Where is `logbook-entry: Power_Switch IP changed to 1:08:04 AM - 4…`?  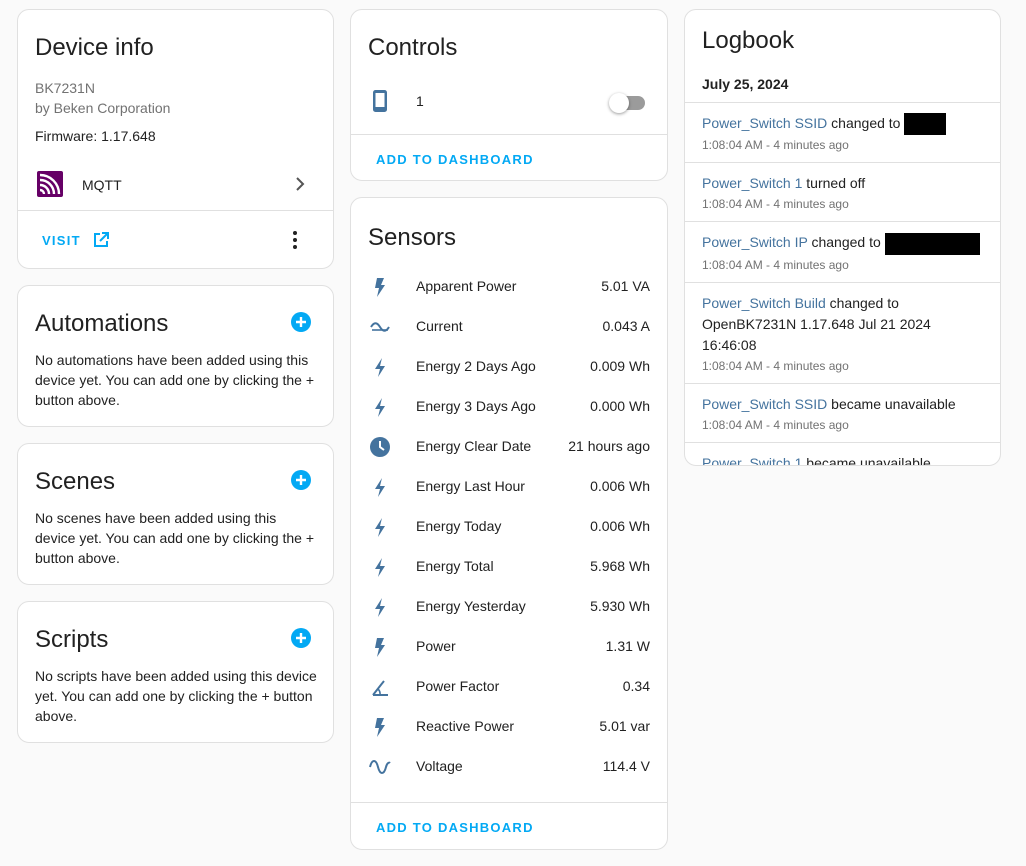
logbook-entry: Power_Switch IP changed to 1:08:04 AM - 4… is located at coordinates (842, 251).